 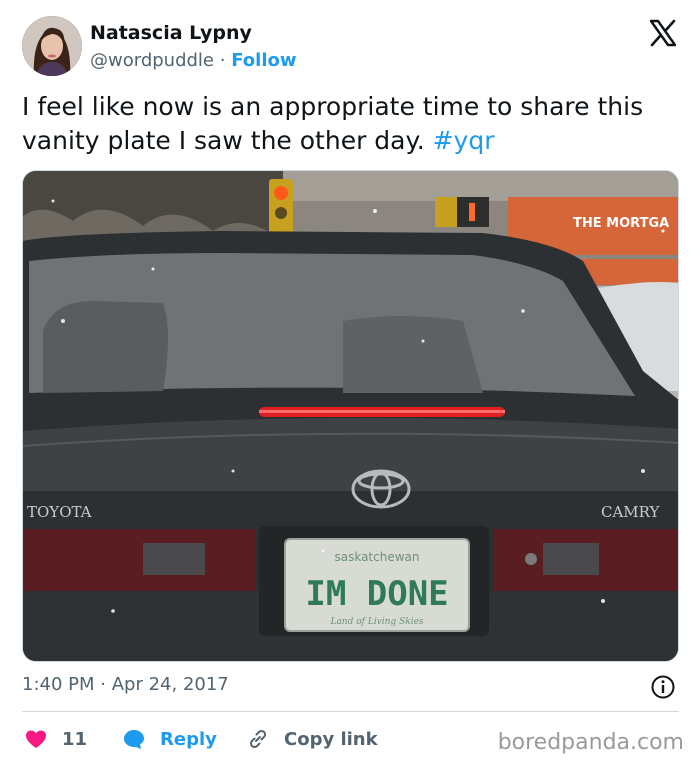 What do you see at coordinates (621, 223) in the screenshot?
I see `sign-text: THE MORTGA` at bounding box center [621, 223].